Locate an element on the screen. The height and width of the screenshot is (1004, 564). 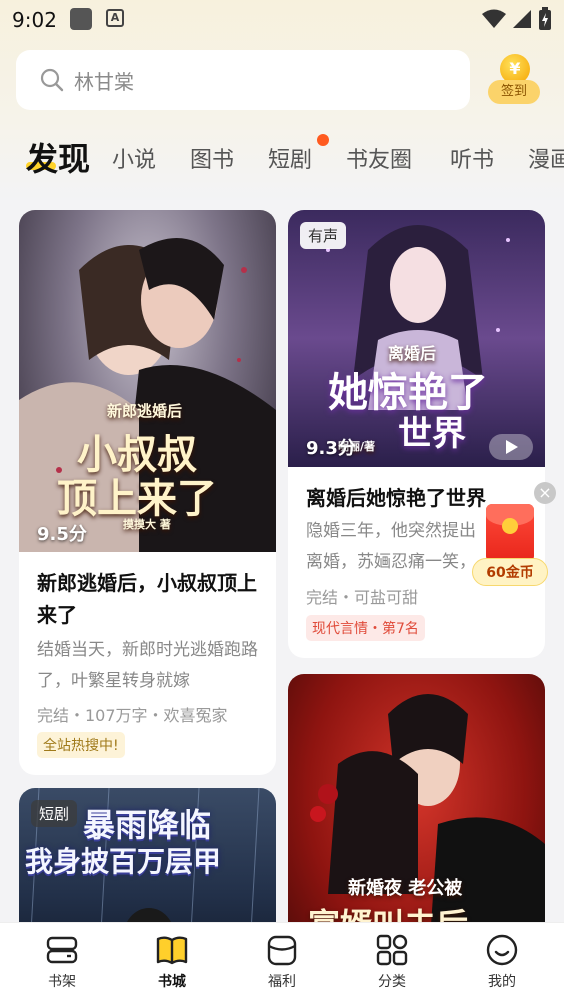
battery-icon is located at coordinates (545, 18).